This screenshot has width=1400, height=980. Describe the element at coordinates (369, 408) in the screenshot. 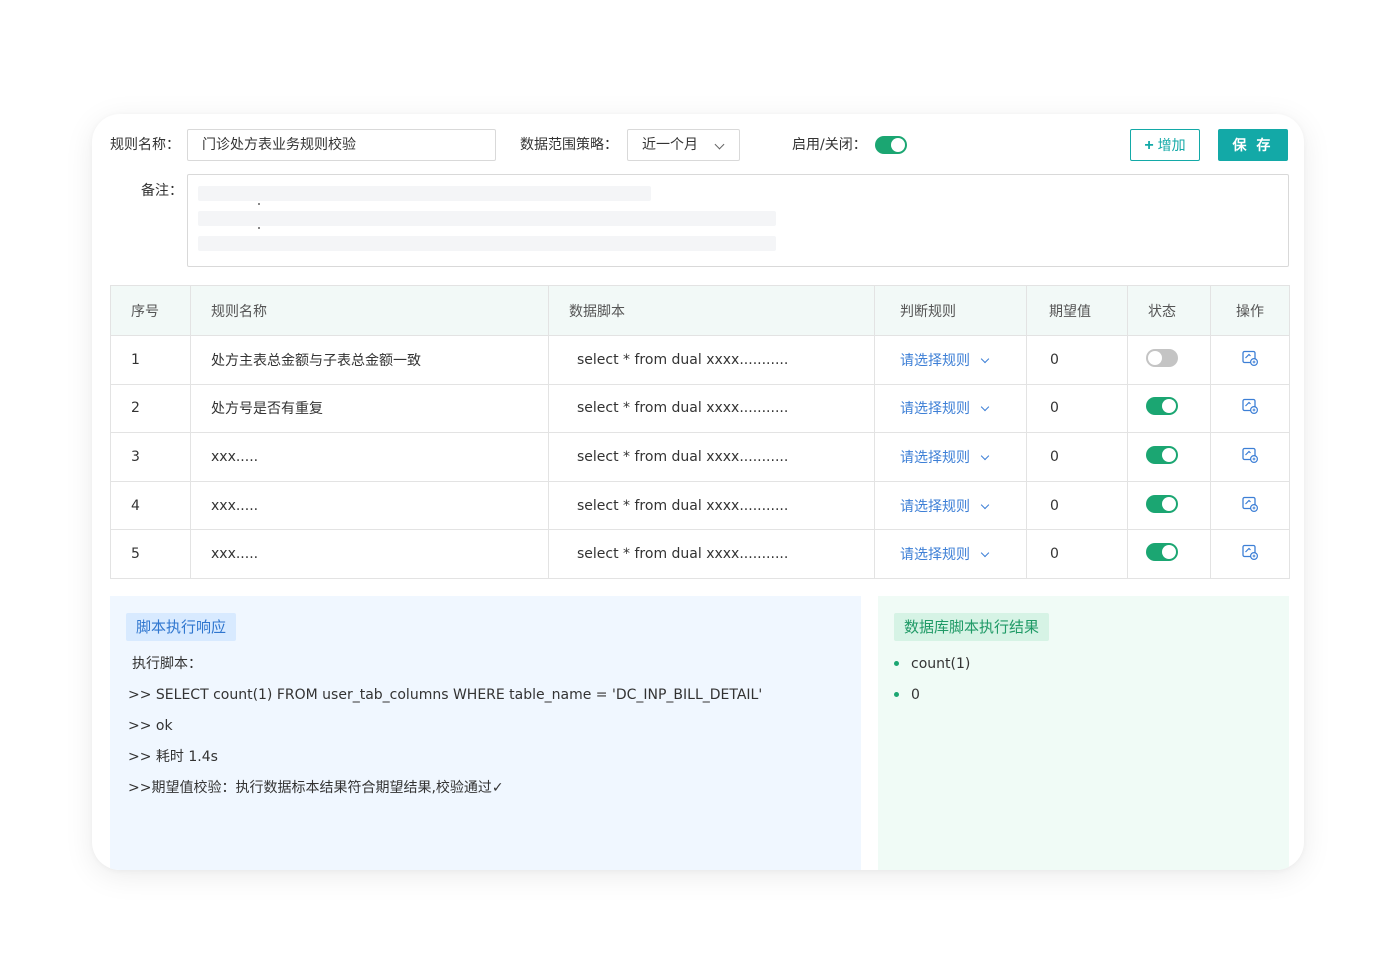

I see `row-rule-name: 处方号是否有重复` at that location.